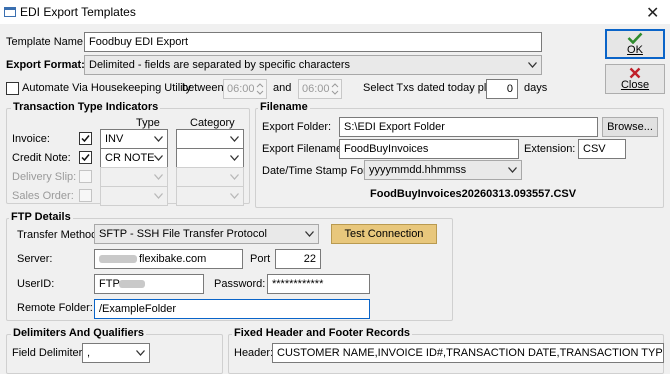  Describe the element at coordinates (31, 139) in the screenshot. I see `invoice-label: Invoice:` at that location.